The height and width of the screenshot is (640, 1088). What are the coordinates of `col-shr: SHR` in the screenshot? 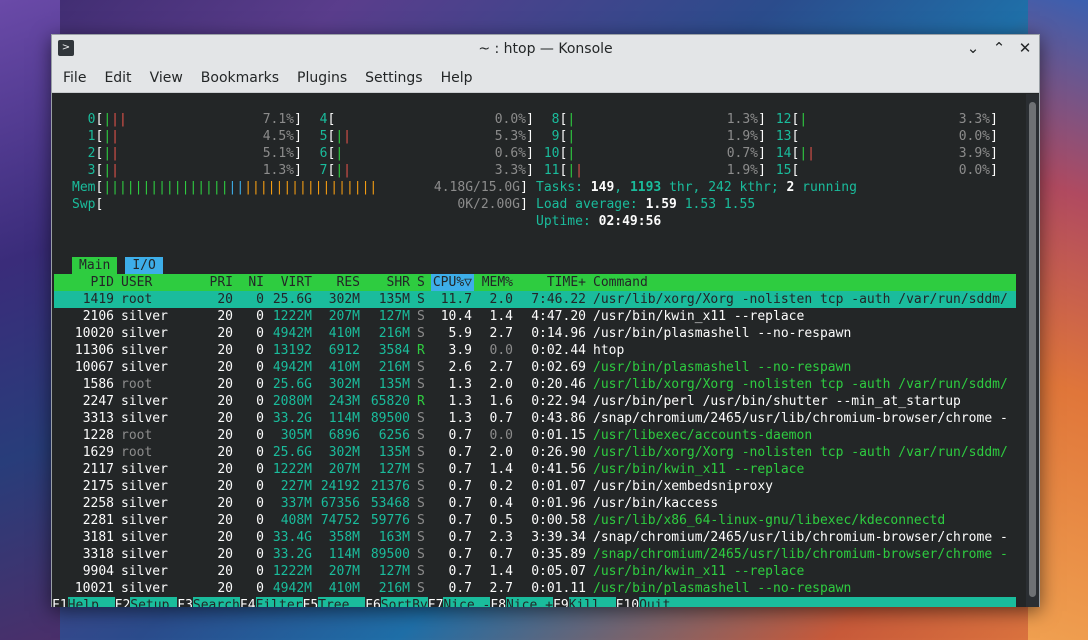 It's located at (398, 282).